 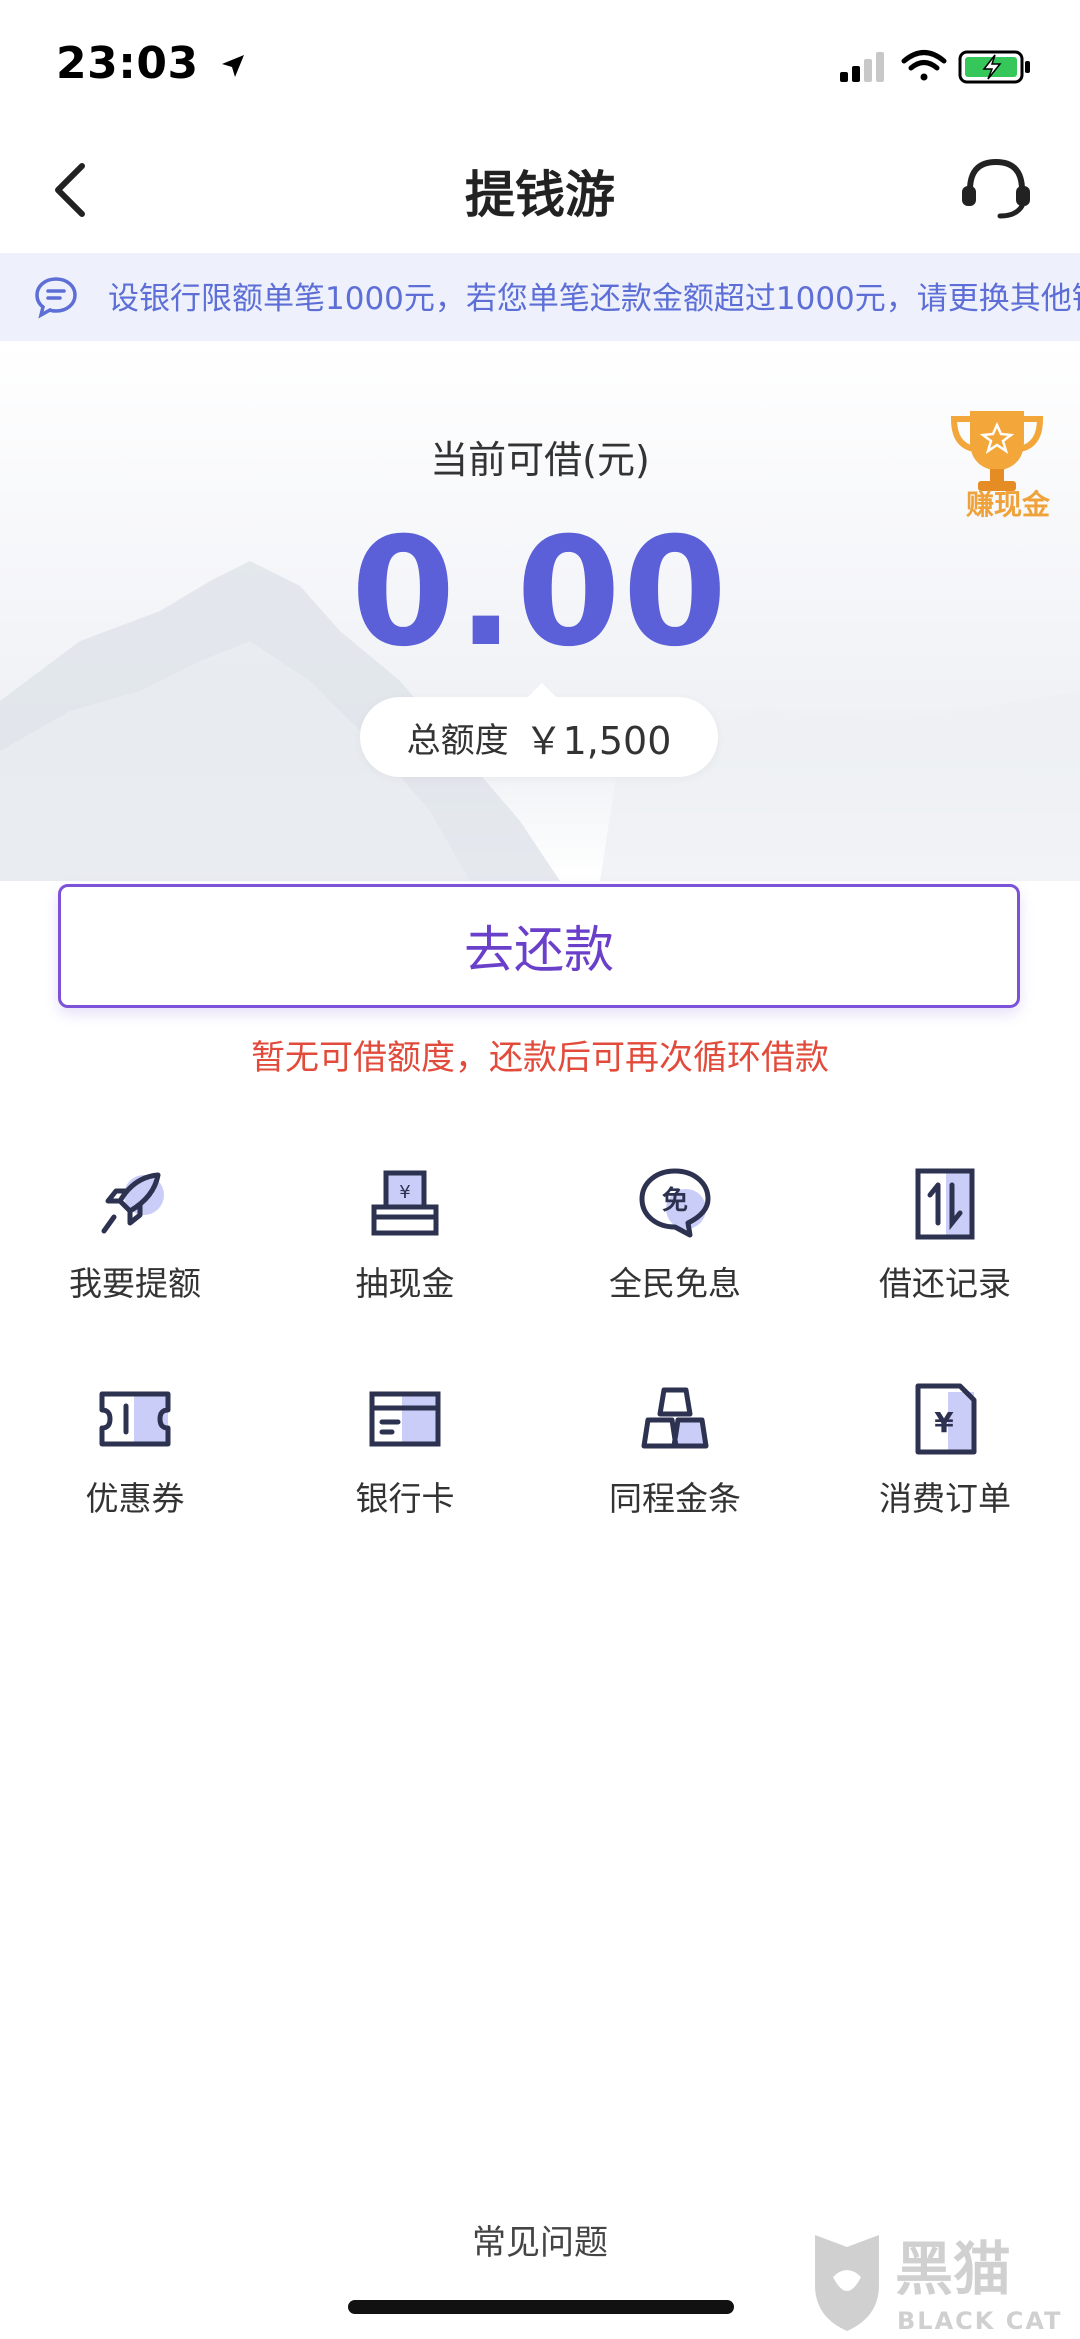 I want to click on order-icon: ¥, so click(x=946, y=1419).